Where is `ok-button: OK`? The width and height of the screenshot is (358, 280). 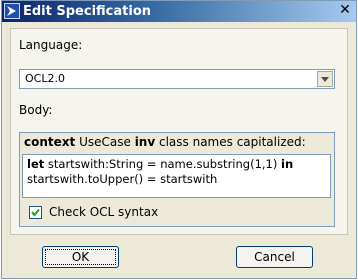 ok-button: OK is located at coordinates (80, 257).